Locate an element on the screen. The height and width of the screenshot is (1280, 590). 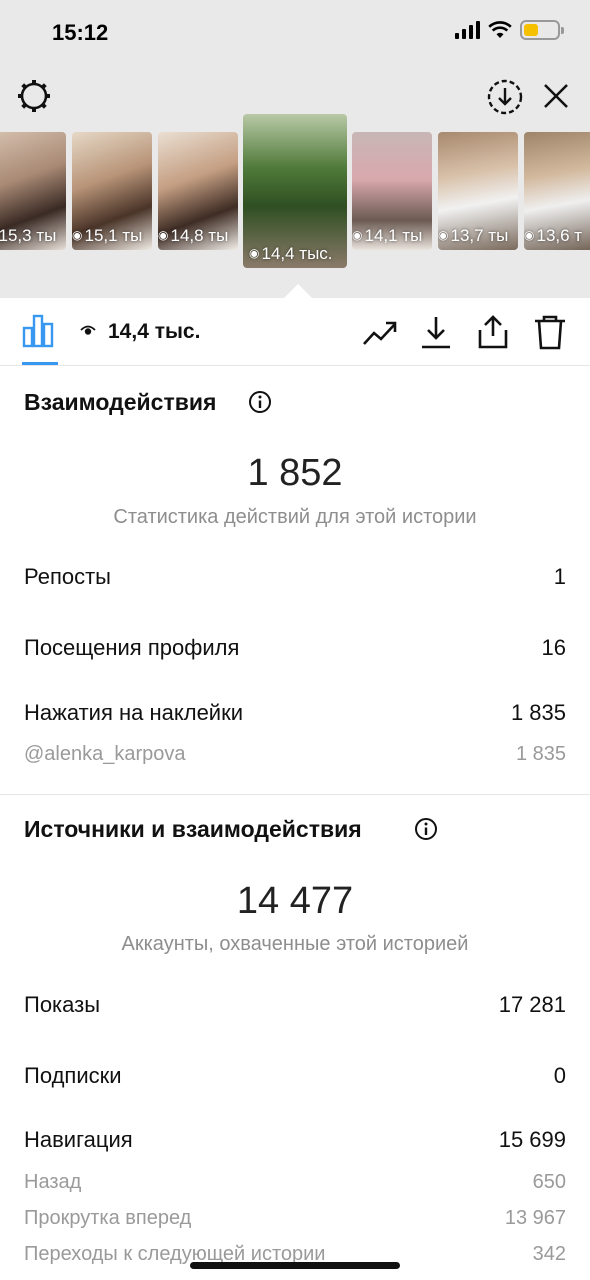
trending-icon is located at coordinates (380, 332).